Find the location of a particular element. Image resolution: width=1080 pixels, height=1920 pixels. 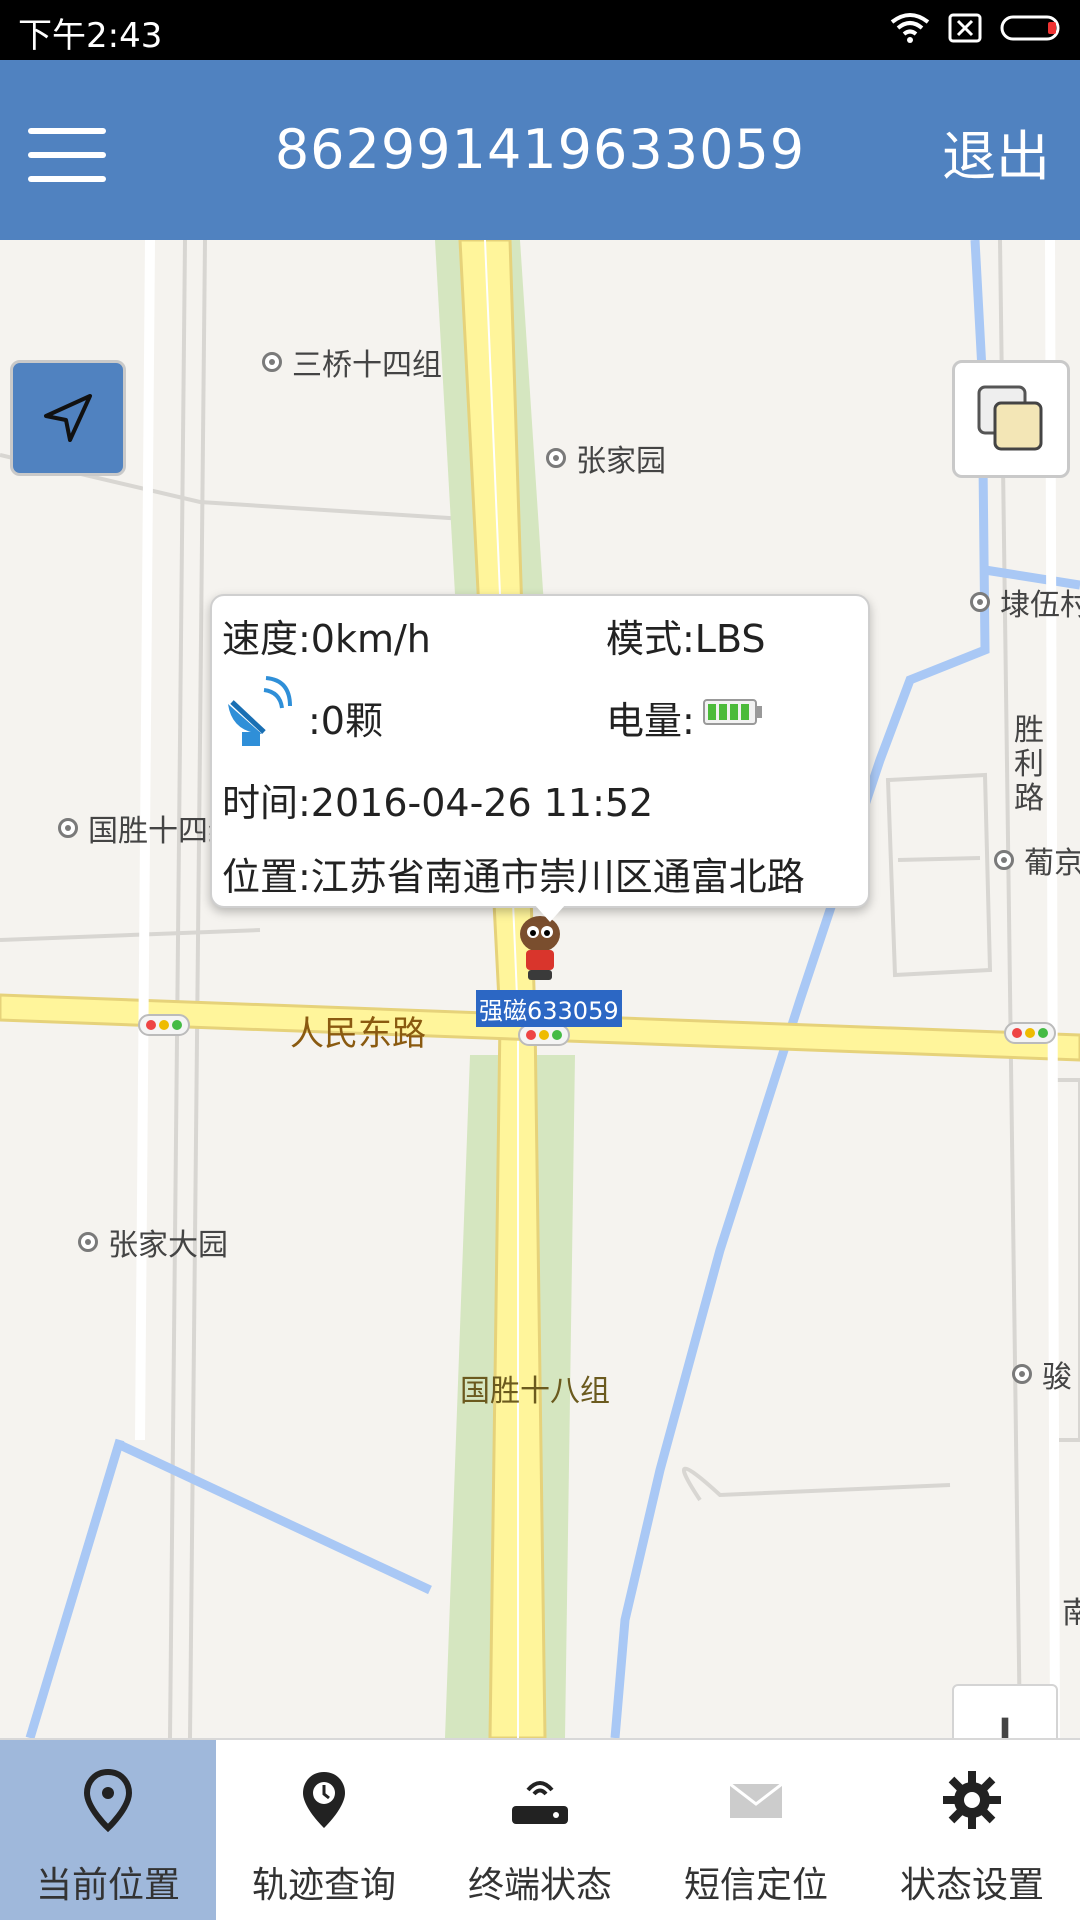

logout-button: 退出 is located at coordinates (996, 151).